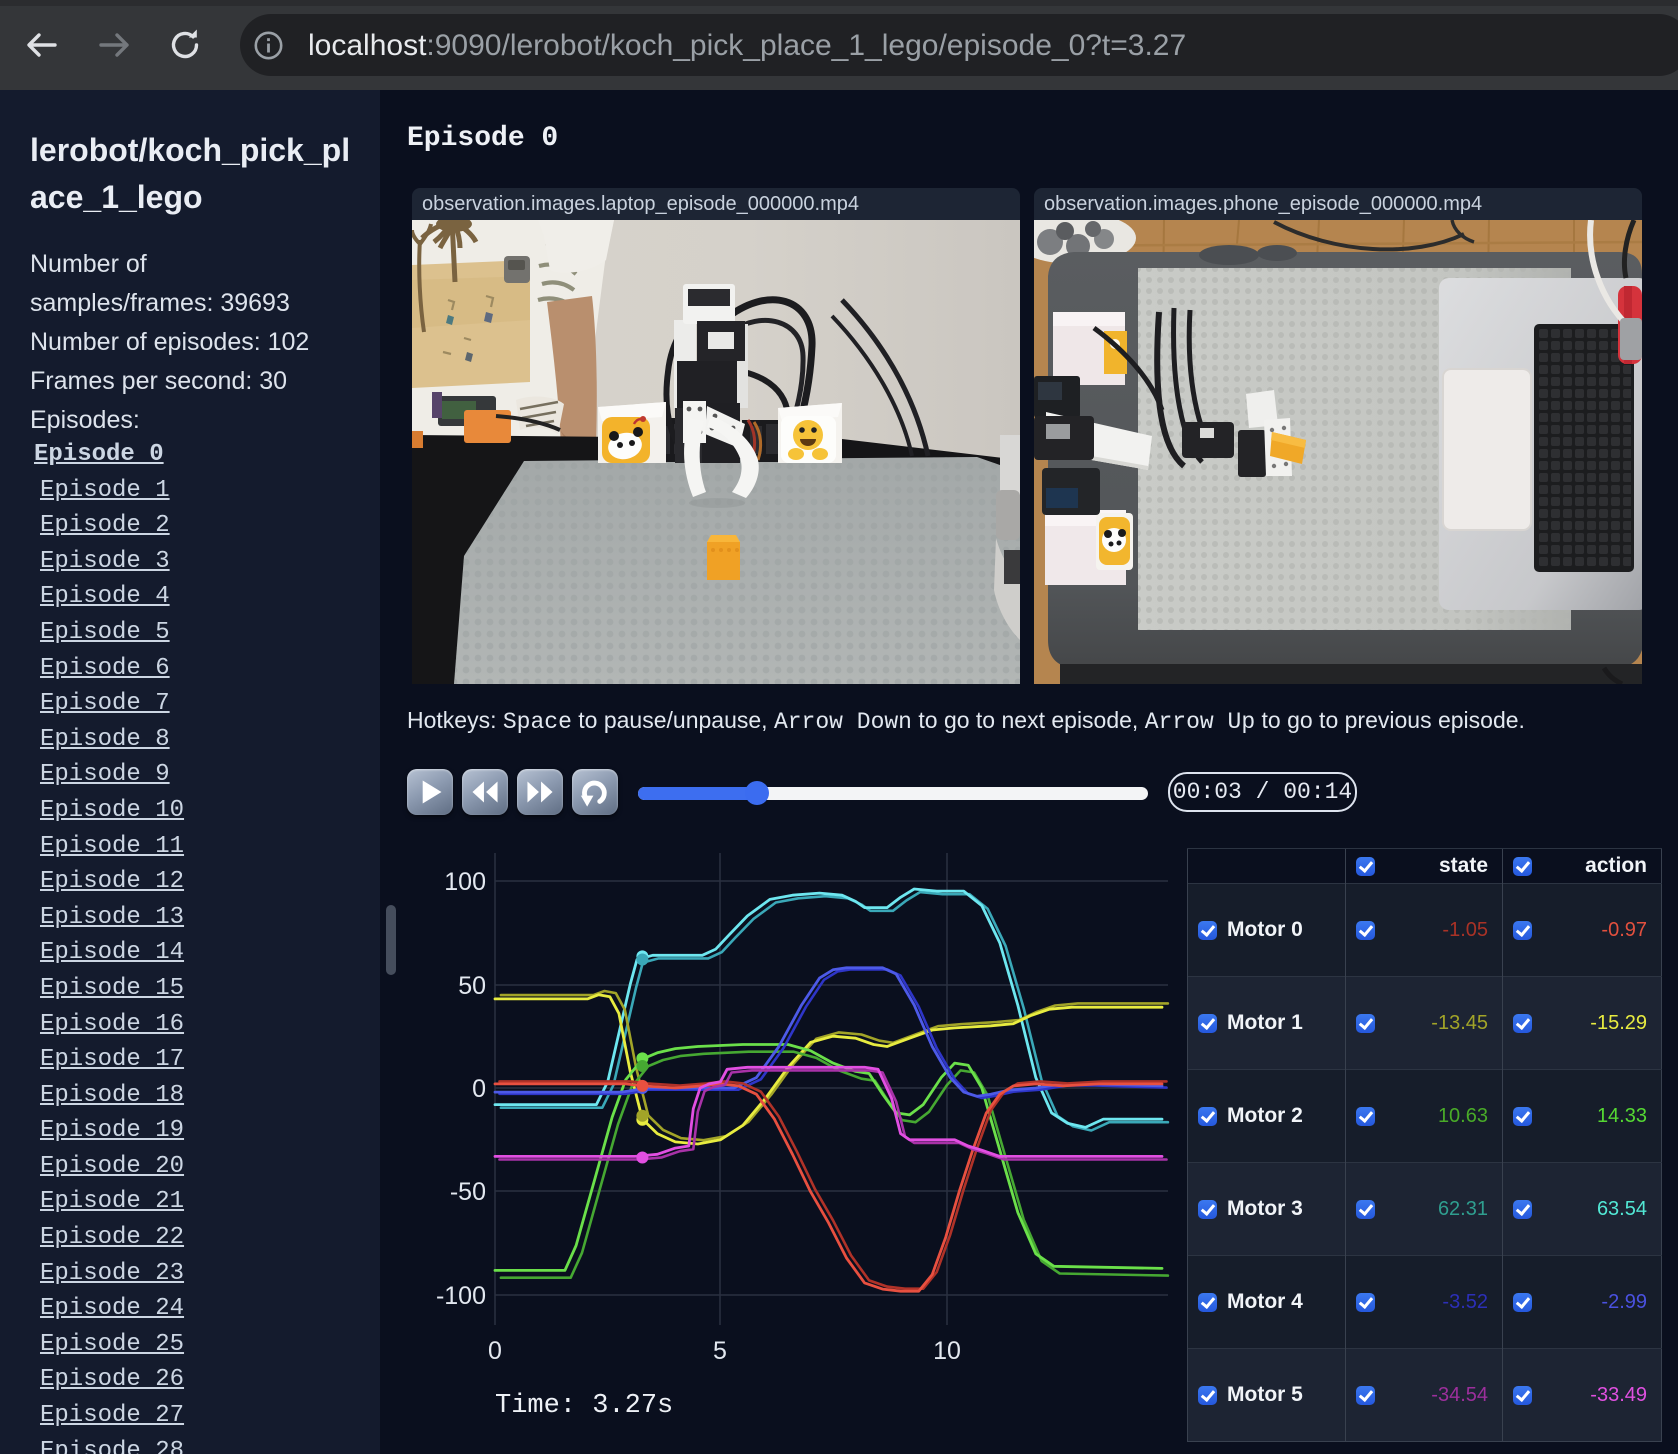 The height and width of the screenshot is (1454, 1678). I want to click on svg-text: 50, so click(472, 986).